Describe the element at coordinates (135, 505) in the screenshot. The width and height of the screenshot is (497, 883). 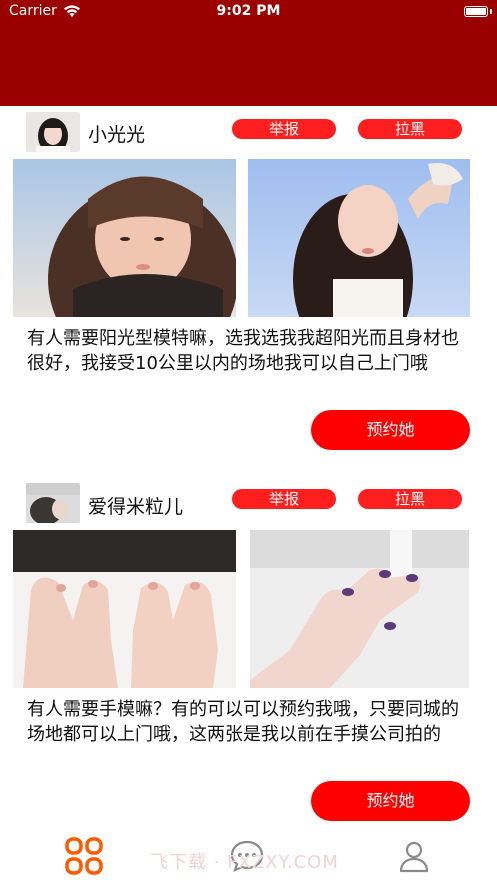
I see `username: 爱得米粒儿` at that location.